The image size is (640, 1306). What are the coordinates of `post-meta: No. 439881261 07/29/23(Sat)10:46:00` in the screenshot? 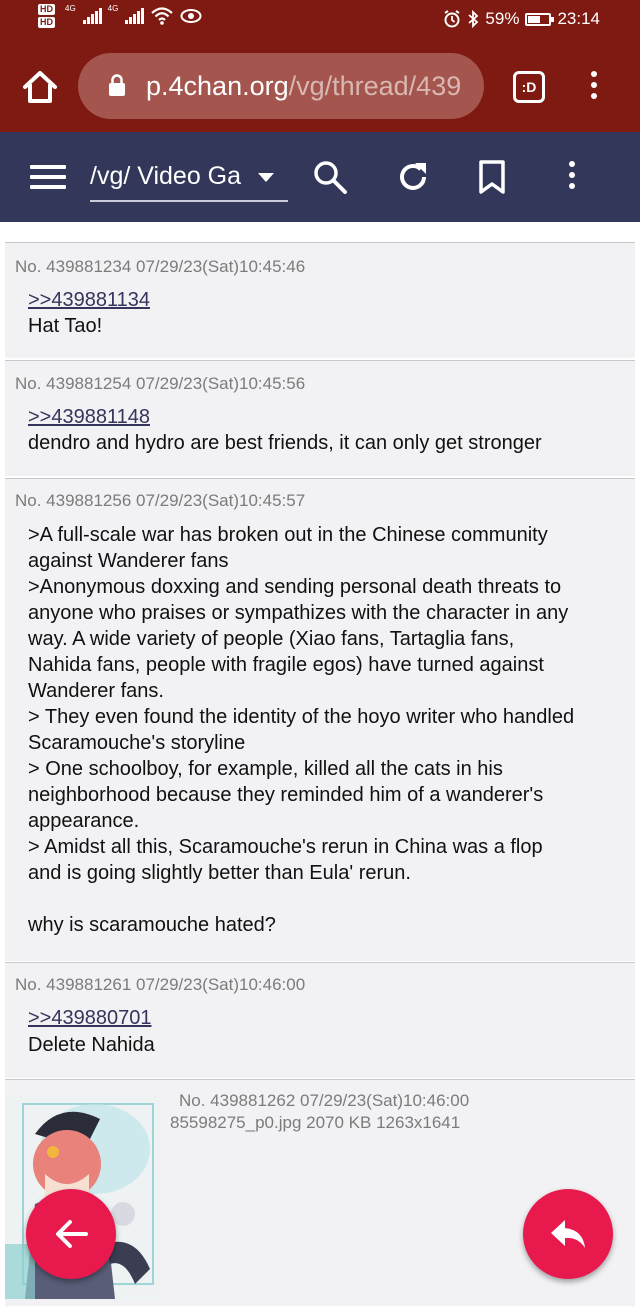 It's located at (160, 985).